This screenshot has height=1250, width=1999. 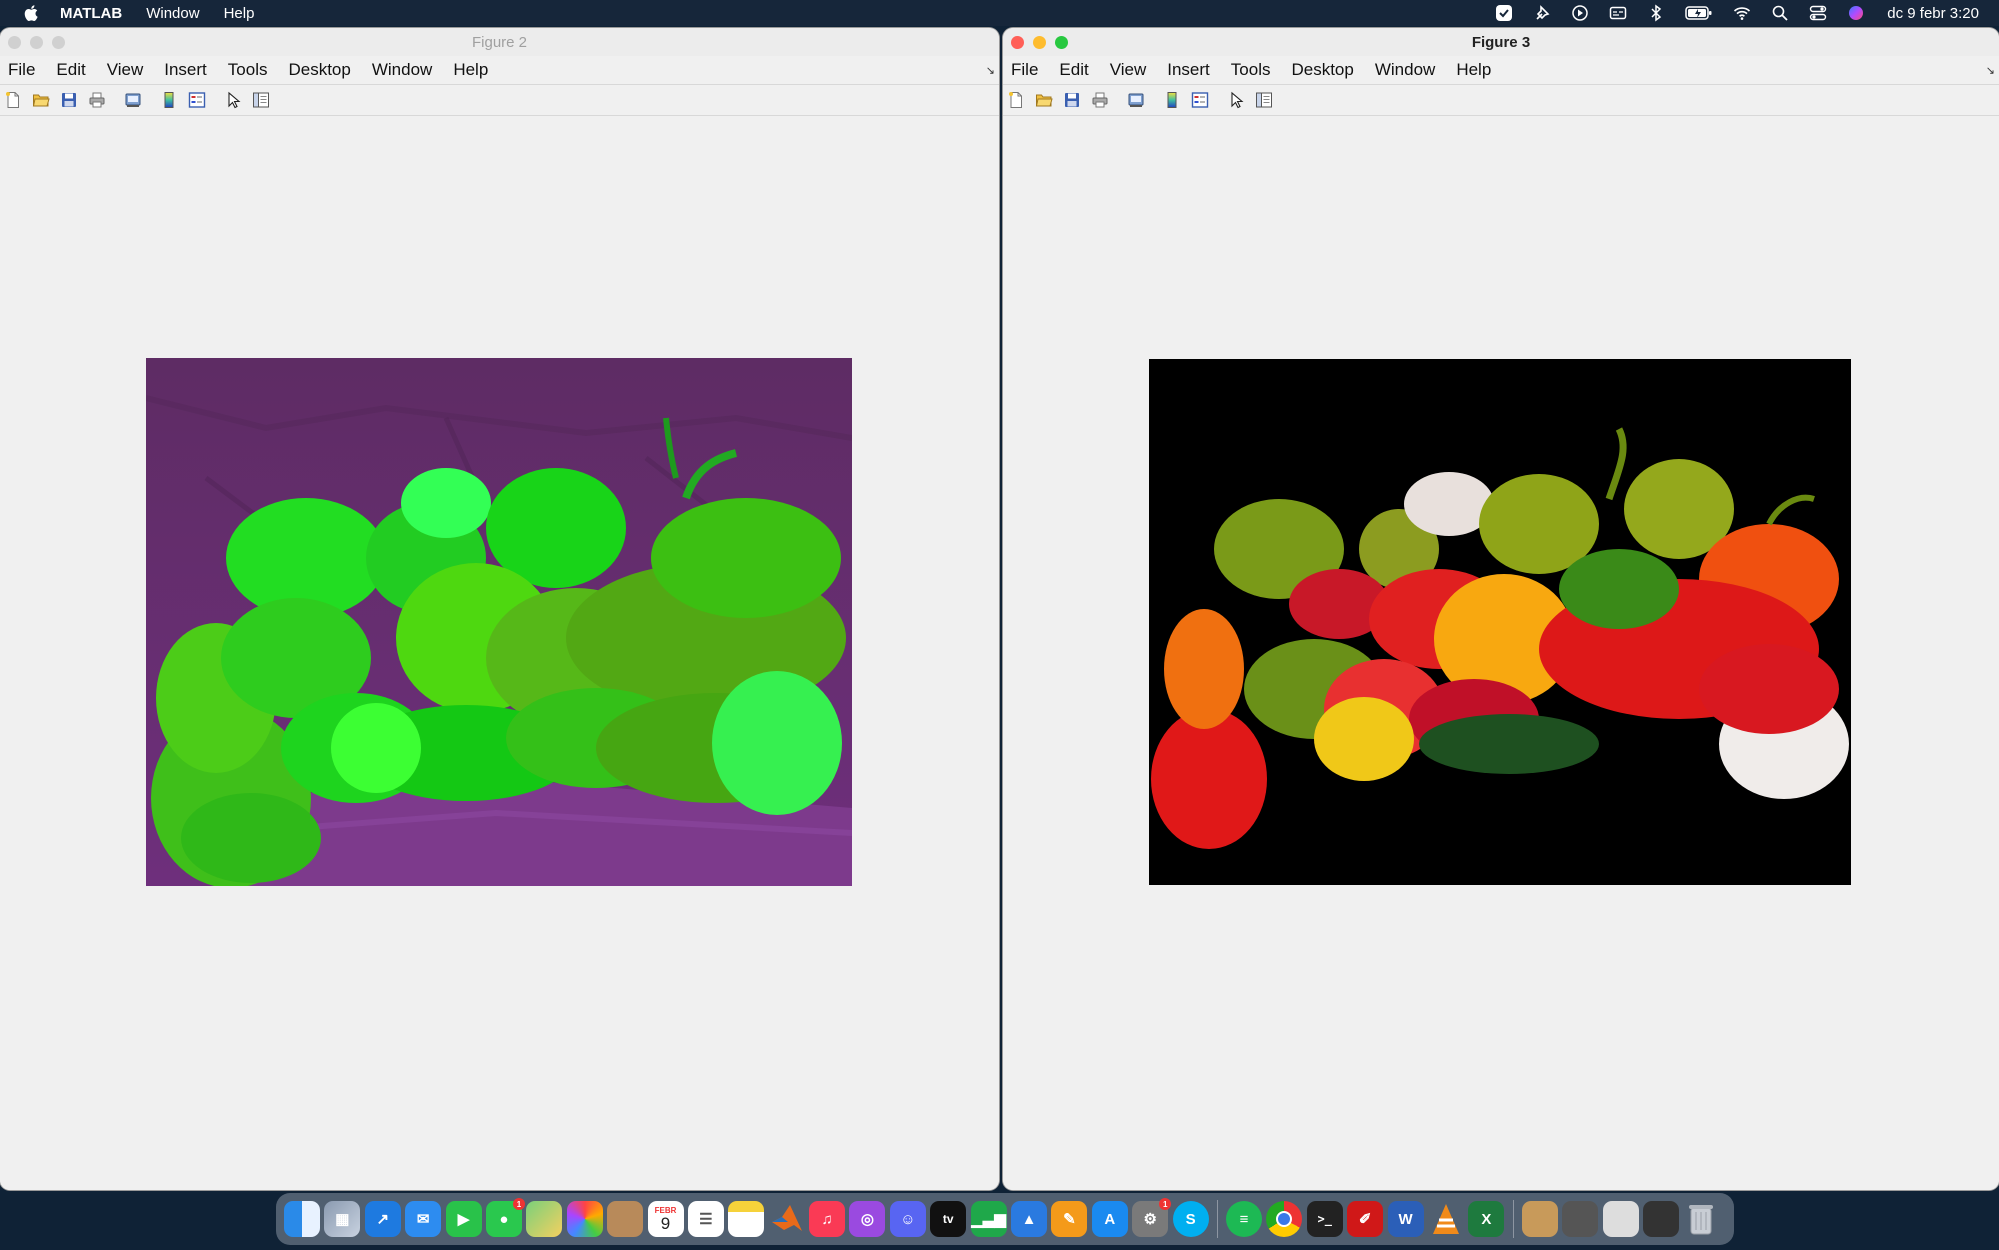 What do you see at coordinates (302, 1219) in the screenshot?
I see `finder-icon` at bounding box center [302, 1219].